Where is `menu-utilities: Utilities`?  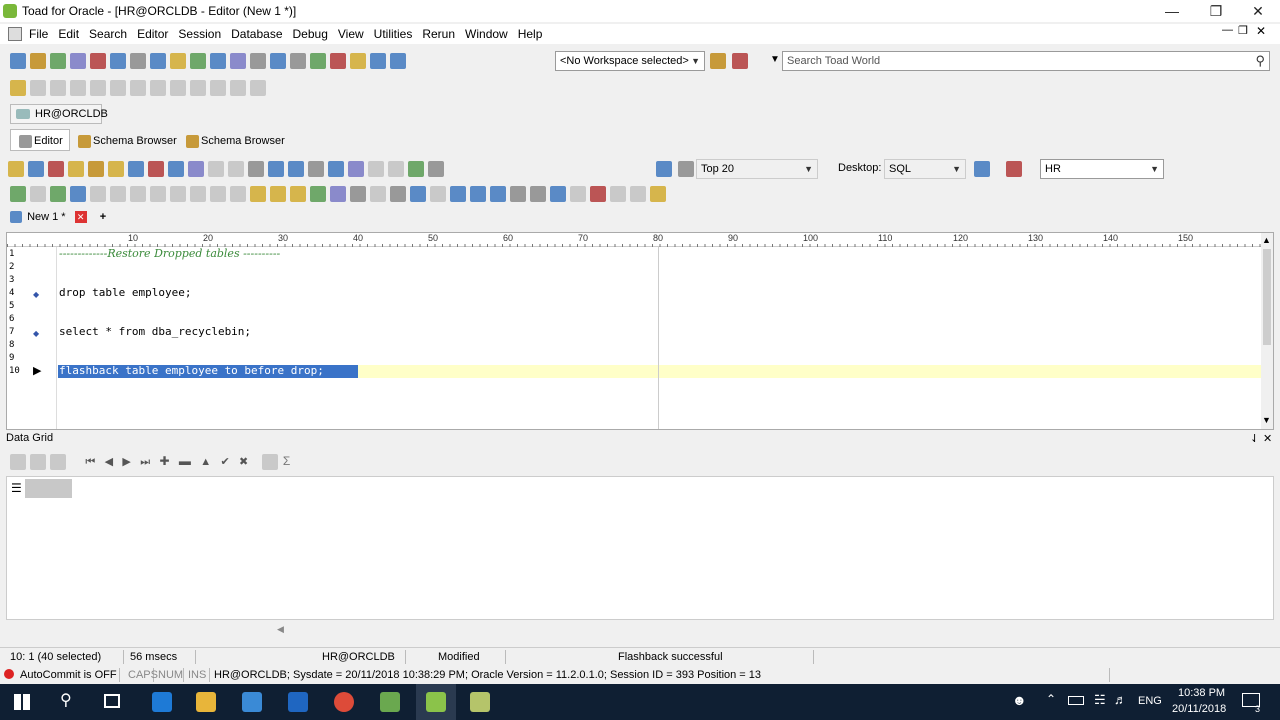 menu-utilities: Utilities is located at coordinates (393, 34).